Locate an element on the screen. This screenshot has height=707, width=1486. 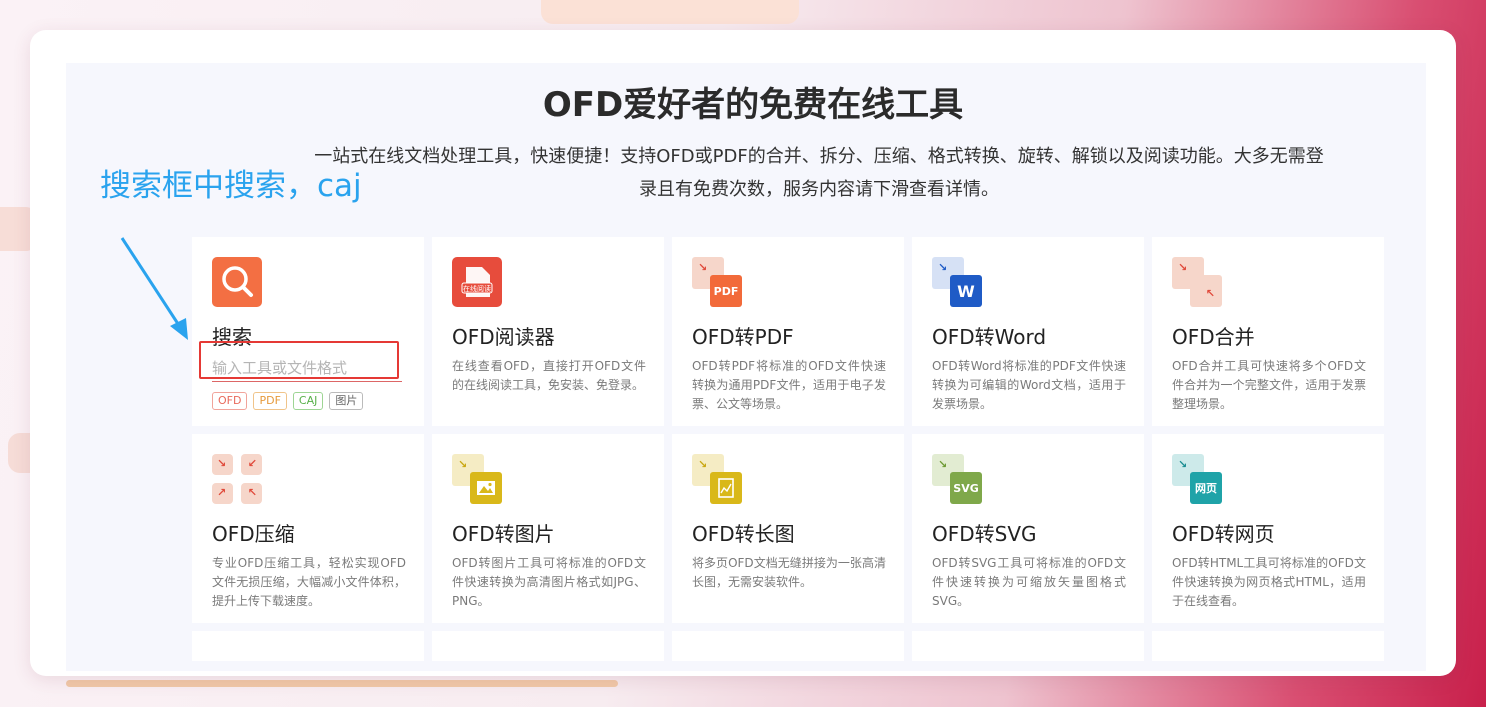
tag-ofd: OFD is located at coordinates (230, 401).